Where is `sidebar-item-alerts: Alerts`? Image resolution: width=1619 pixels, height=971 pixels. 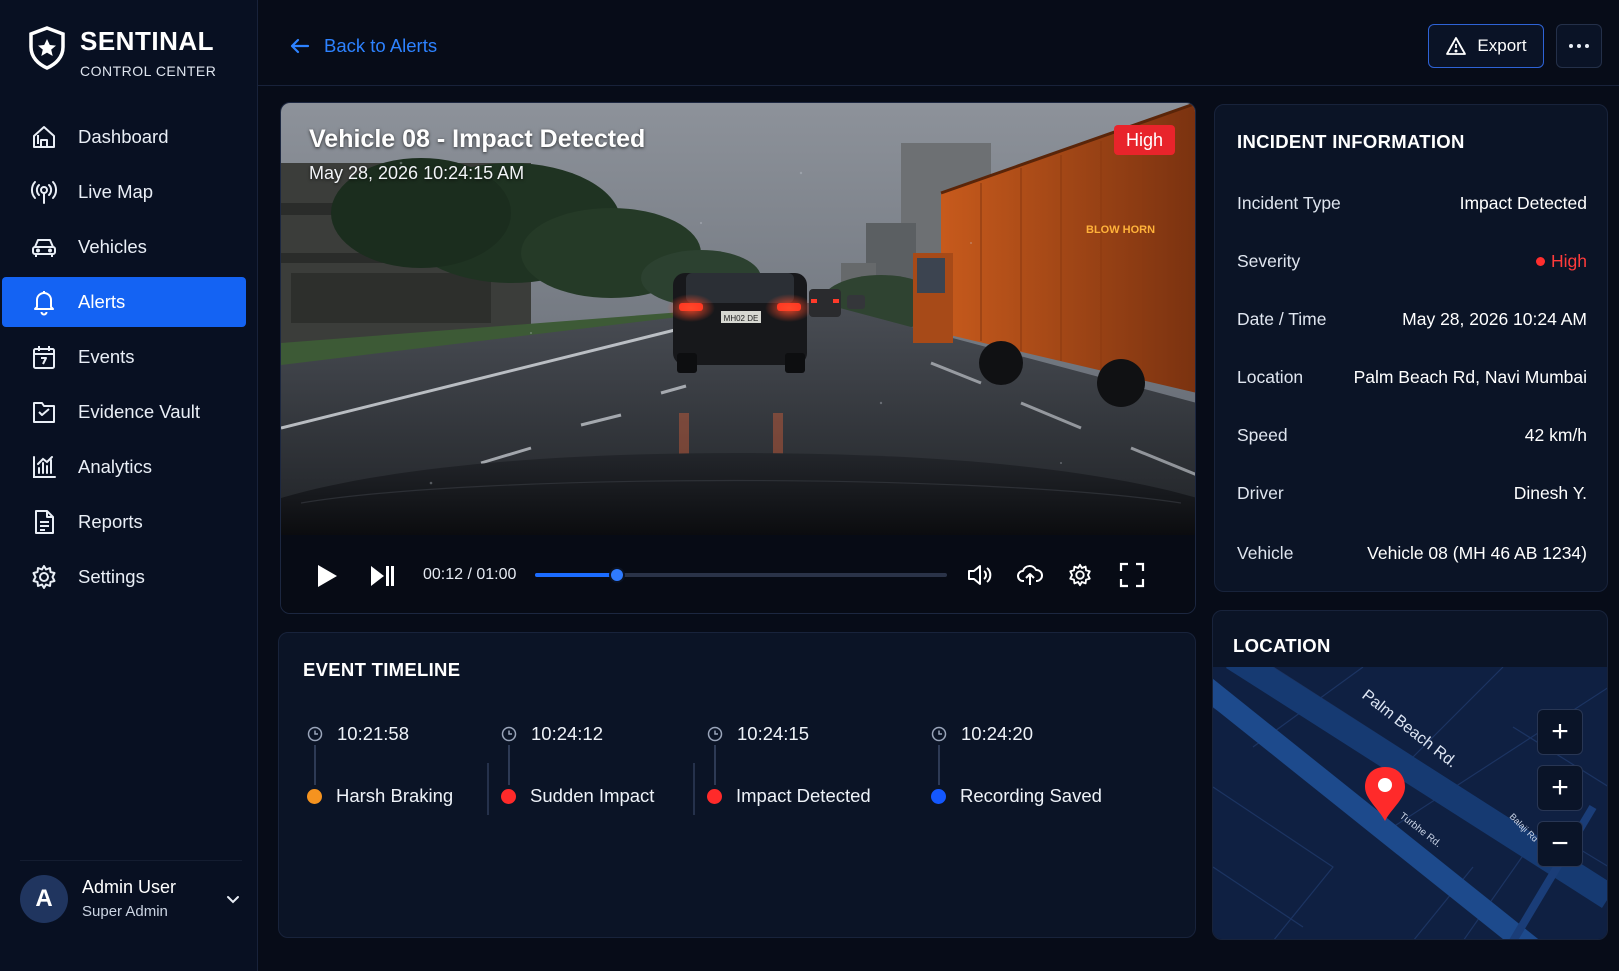 sidebar-item-alerts: Alerts is located at coordinates (124, 302).